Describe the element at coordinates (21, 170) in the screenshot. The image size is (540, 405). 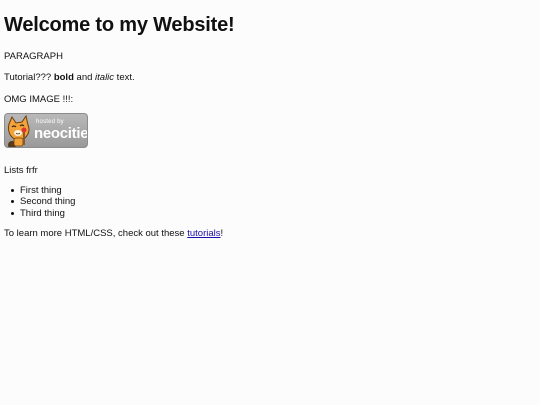
I see `lists-label: Lists frfr` at that location.